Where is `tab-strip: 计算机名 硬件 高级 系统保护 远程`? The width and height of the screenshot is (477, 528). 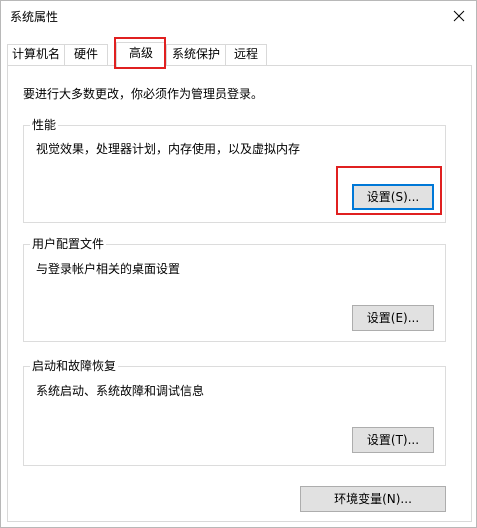
tab-strip: 计算机名 硬件 高级 系统保护 远程 is located at coordinates (239, 54).